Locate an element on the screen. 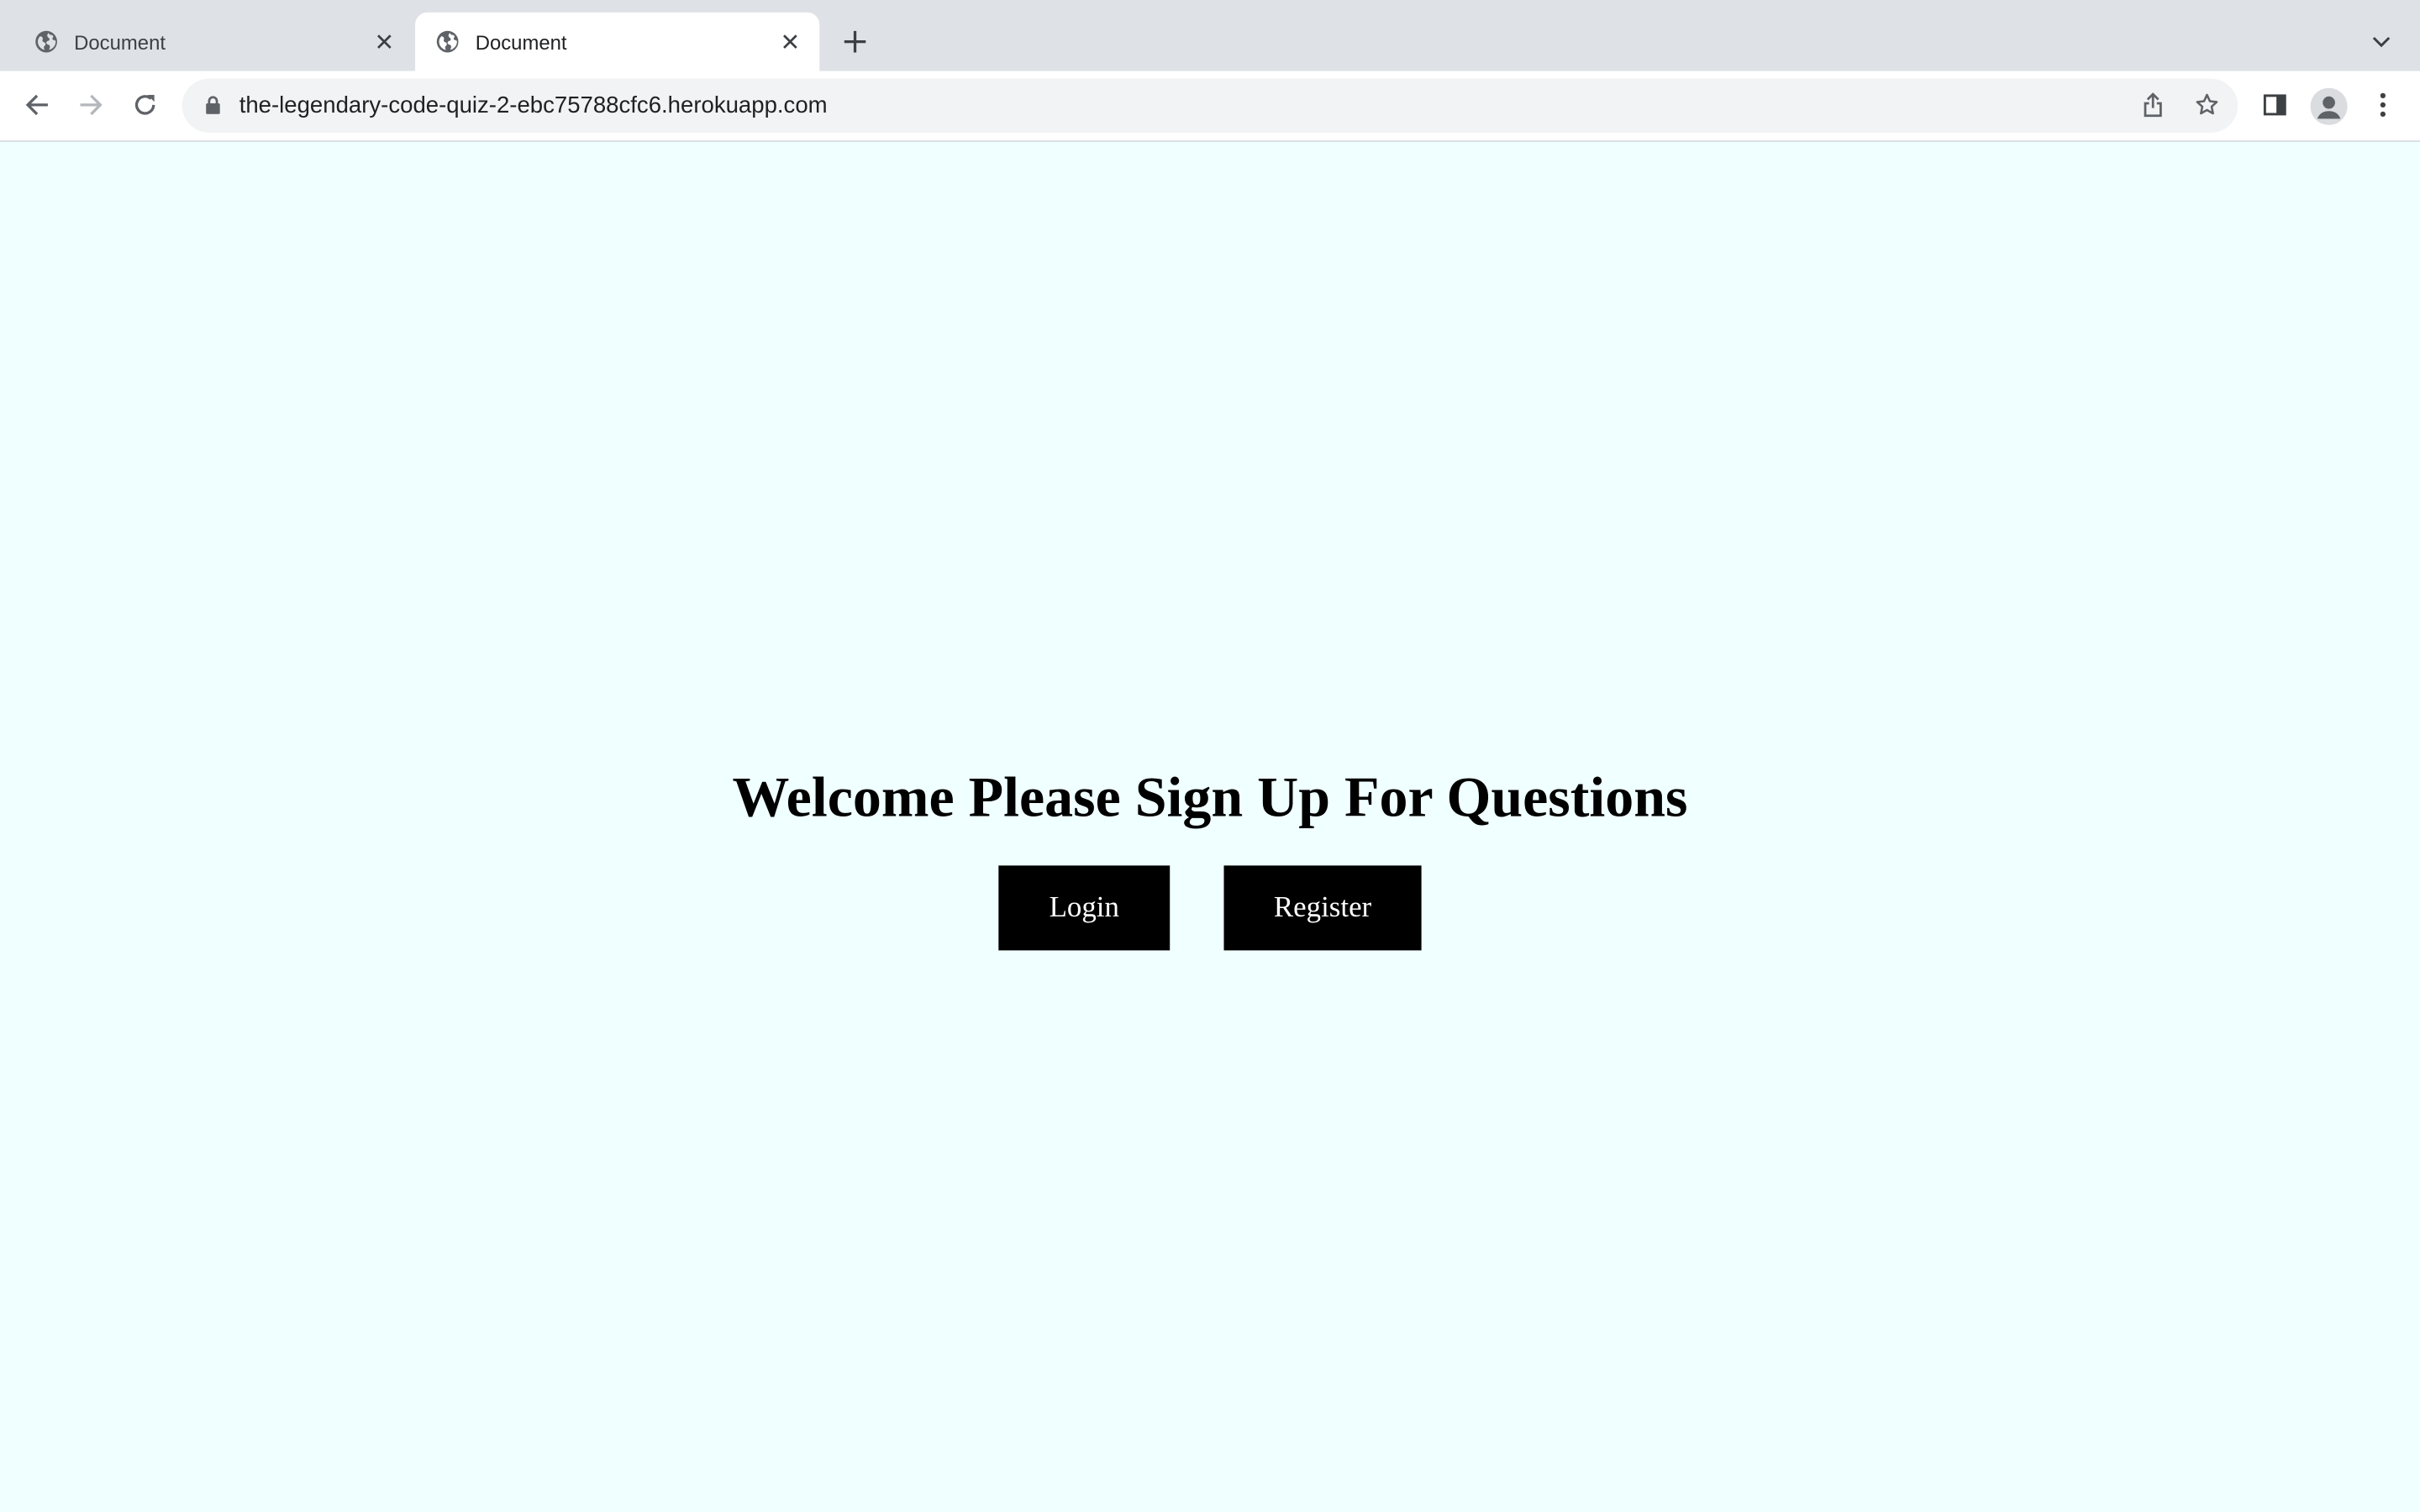 Image resolution: width=2420 pixels, height=1512 pixels. chevron-down-icon is located at coordinates (2382, 41).